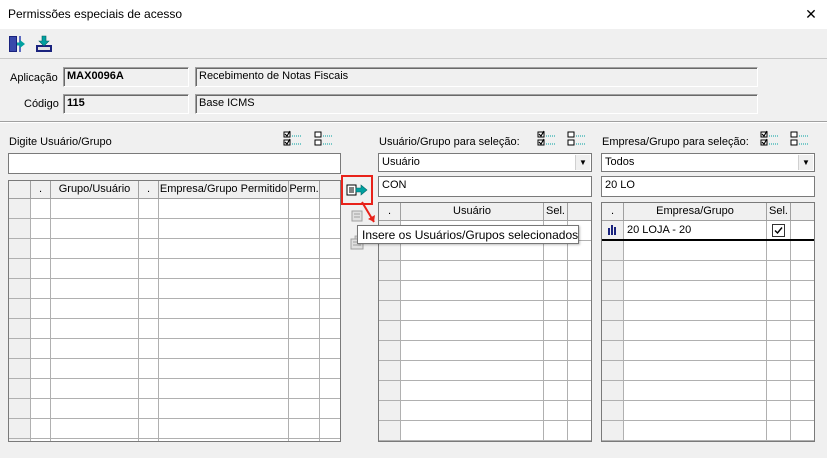 The width and height of the screenshot is (827, 458). What do you see at coordinates (449, 142) in the screenshot?
I see `middle-panel-label: Usuário/Grupo para seleção:` at bounding box center [449, 142].